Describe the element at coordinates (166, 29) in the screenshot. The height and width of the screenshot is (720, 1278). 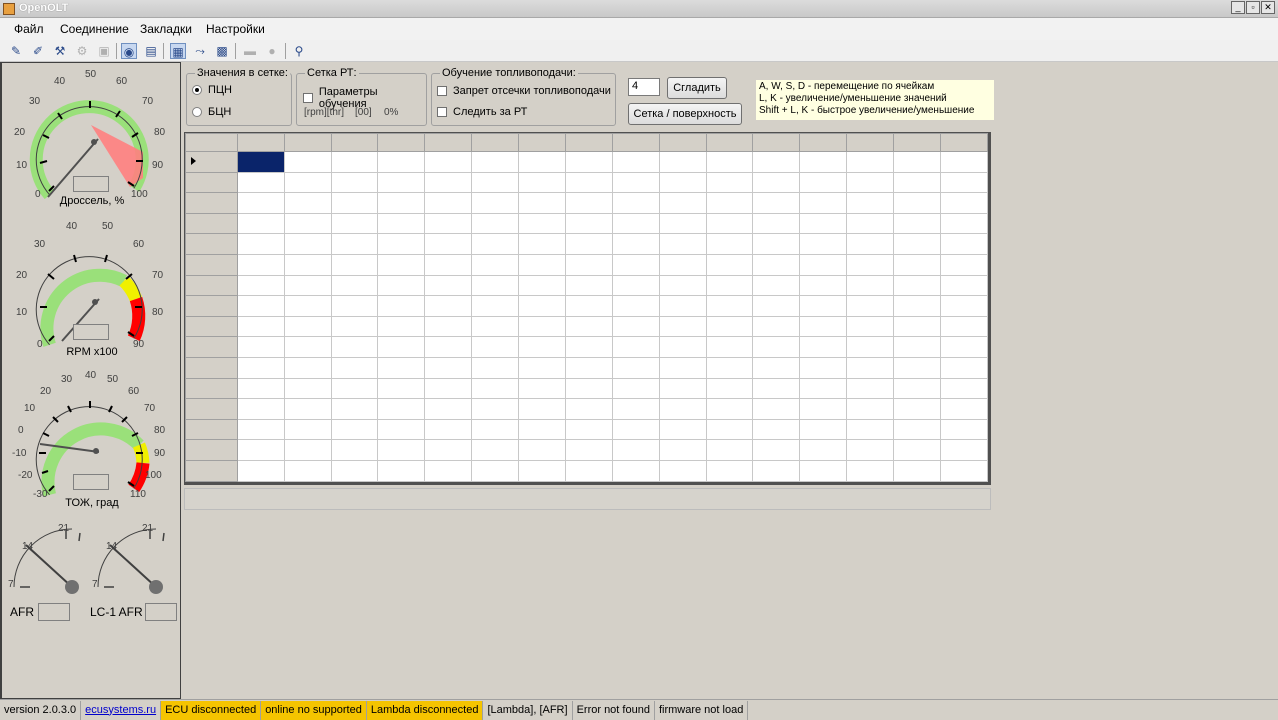
I see `menu-bookmarks: Закладки` at that location.